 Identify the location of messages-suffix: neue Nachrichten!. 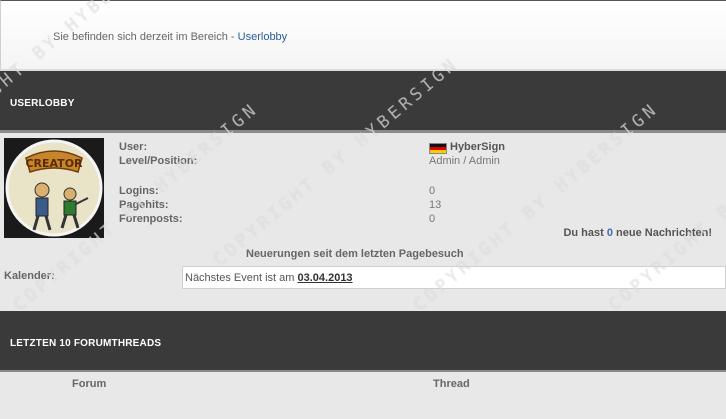
(662, 233).